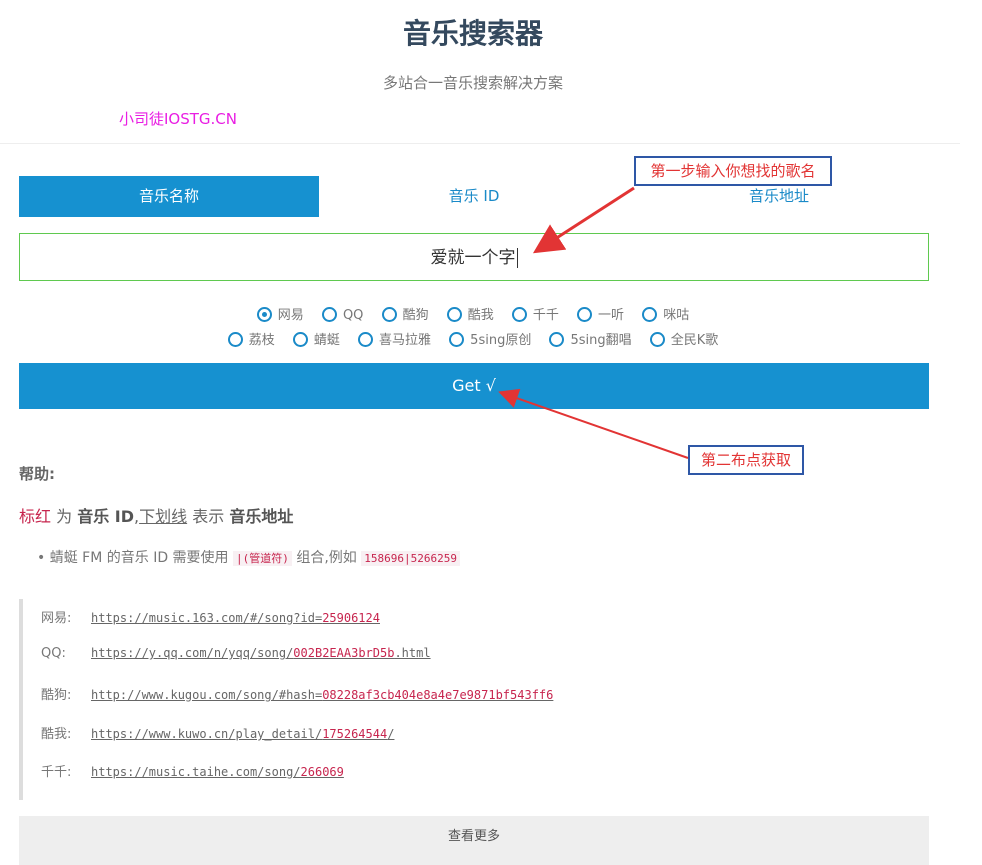 This screenshot has width=982, height=865. Describe the element at coordinates (746, 460) in the screenshot. I see `annotation-step2: 第二布点获取` at that location.